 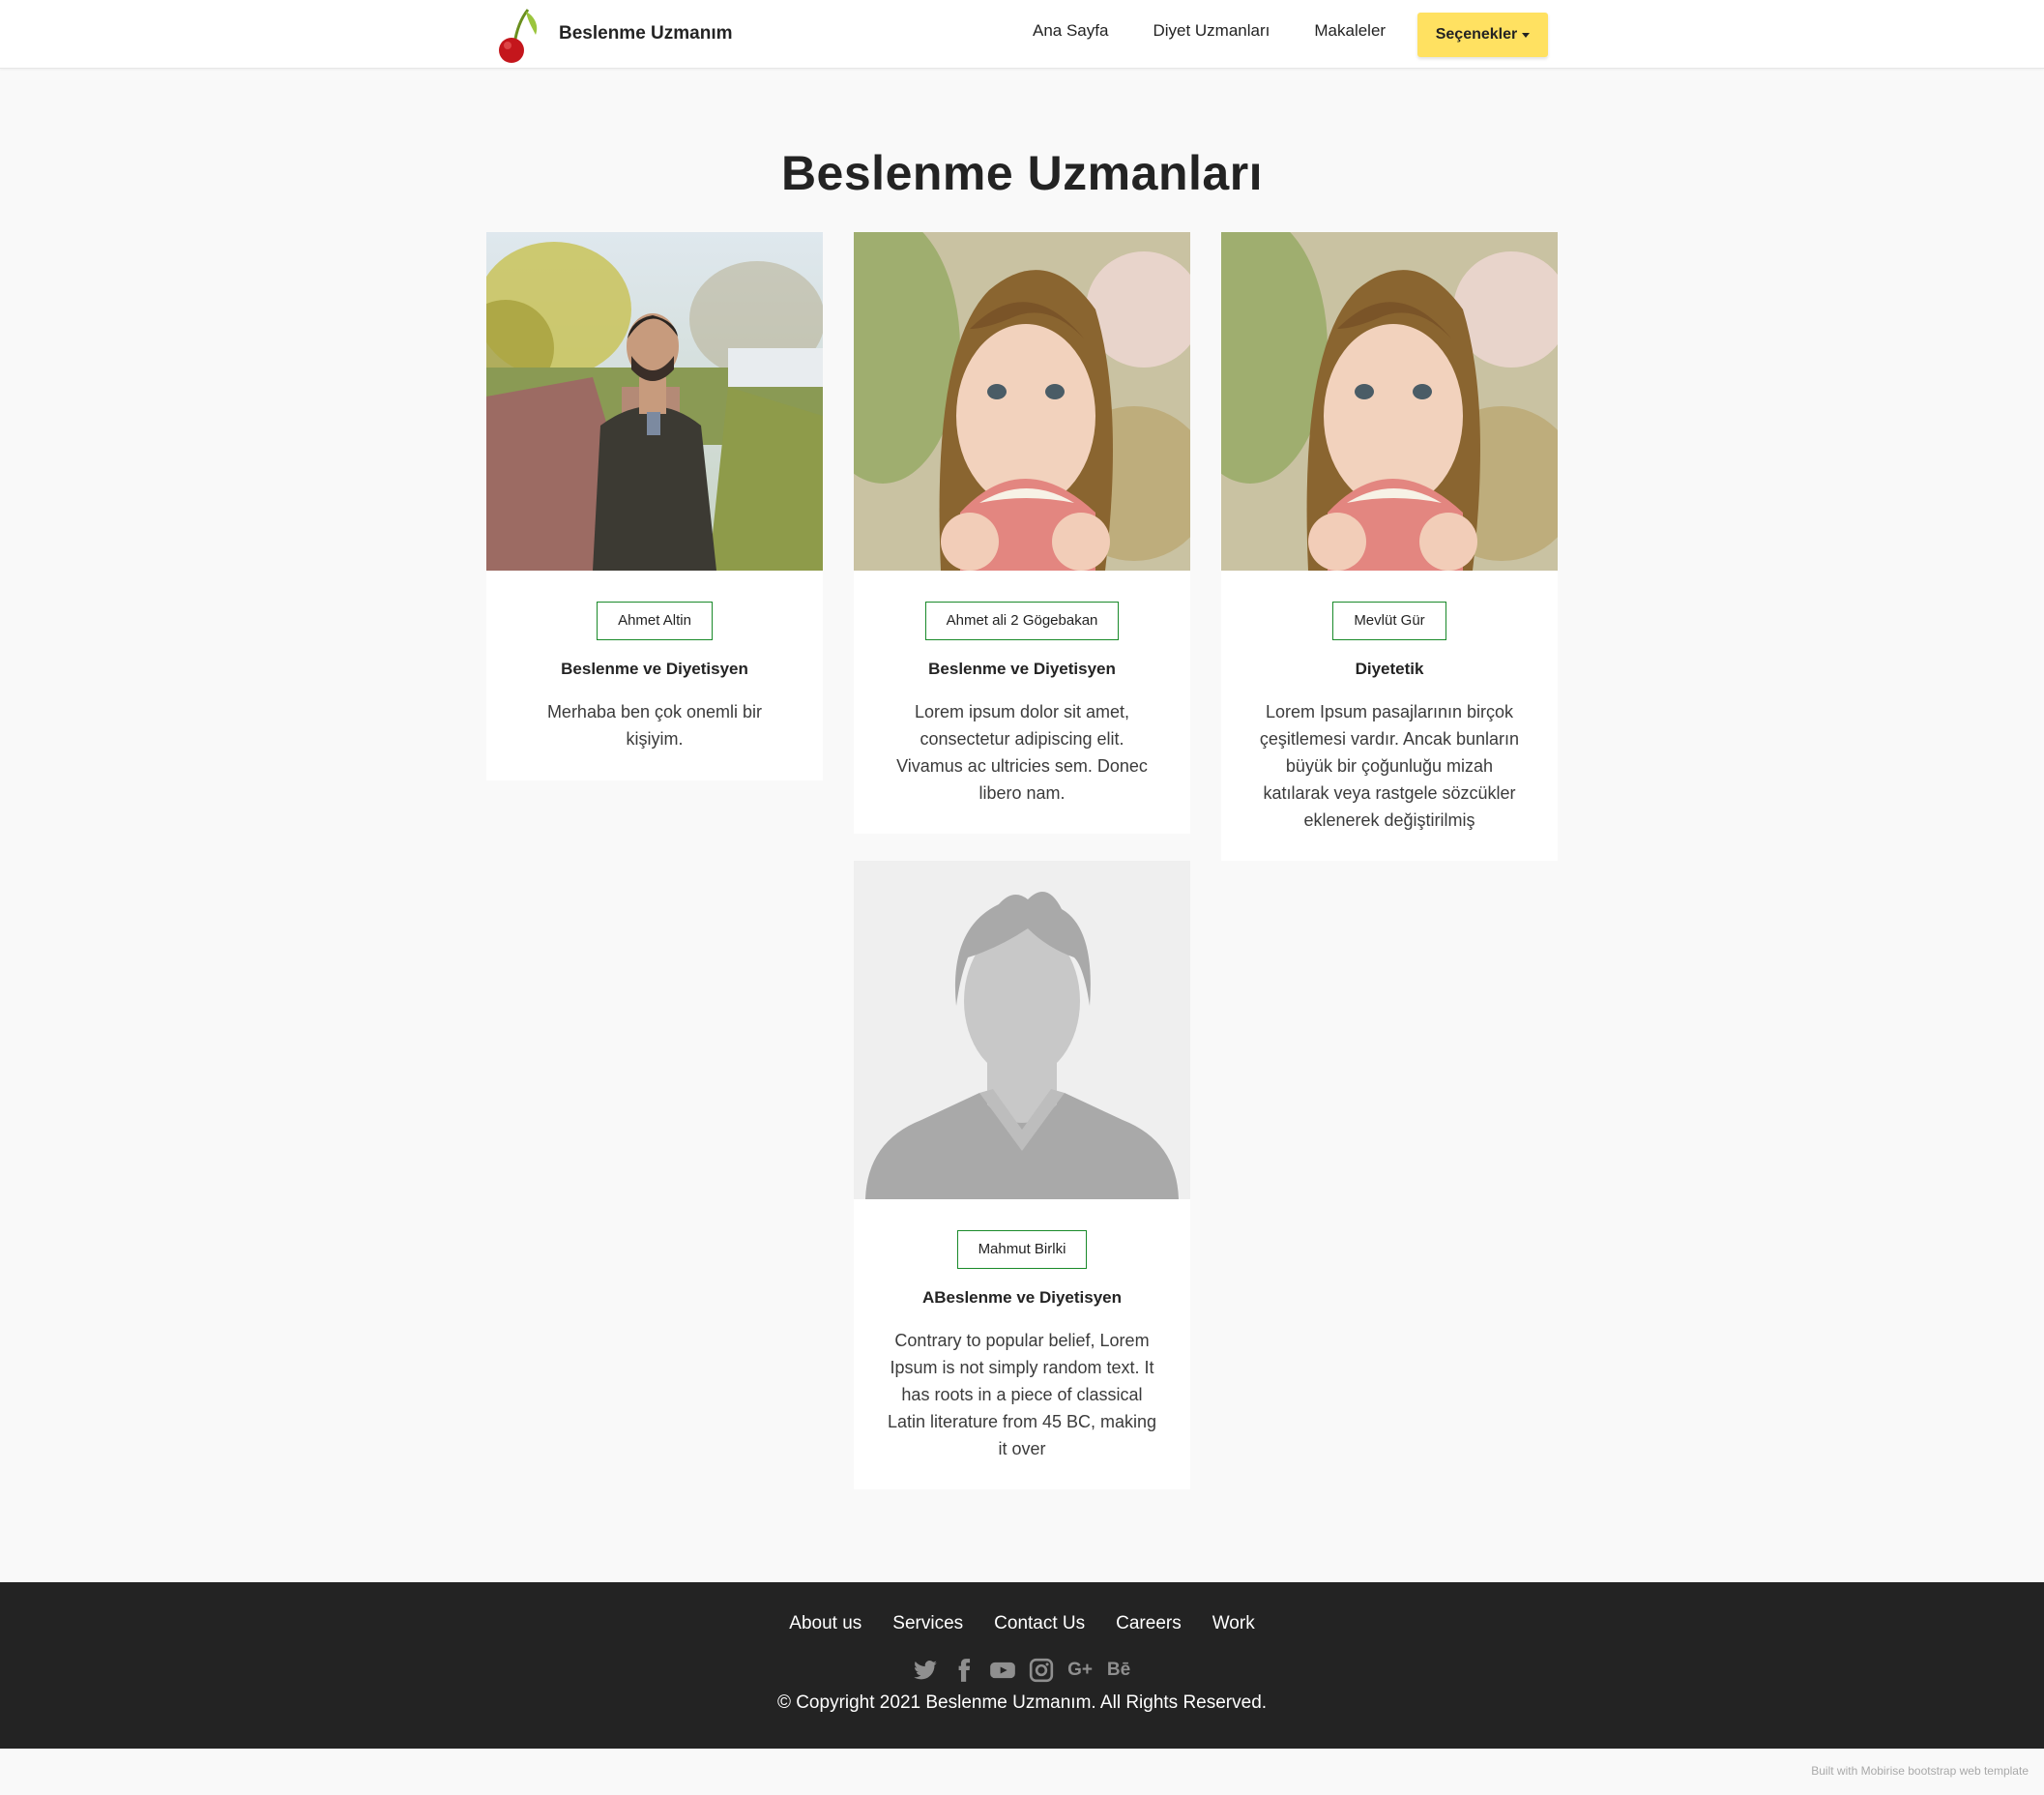 I want to click on cherry-logo-icon, so click(x=518, y=36).